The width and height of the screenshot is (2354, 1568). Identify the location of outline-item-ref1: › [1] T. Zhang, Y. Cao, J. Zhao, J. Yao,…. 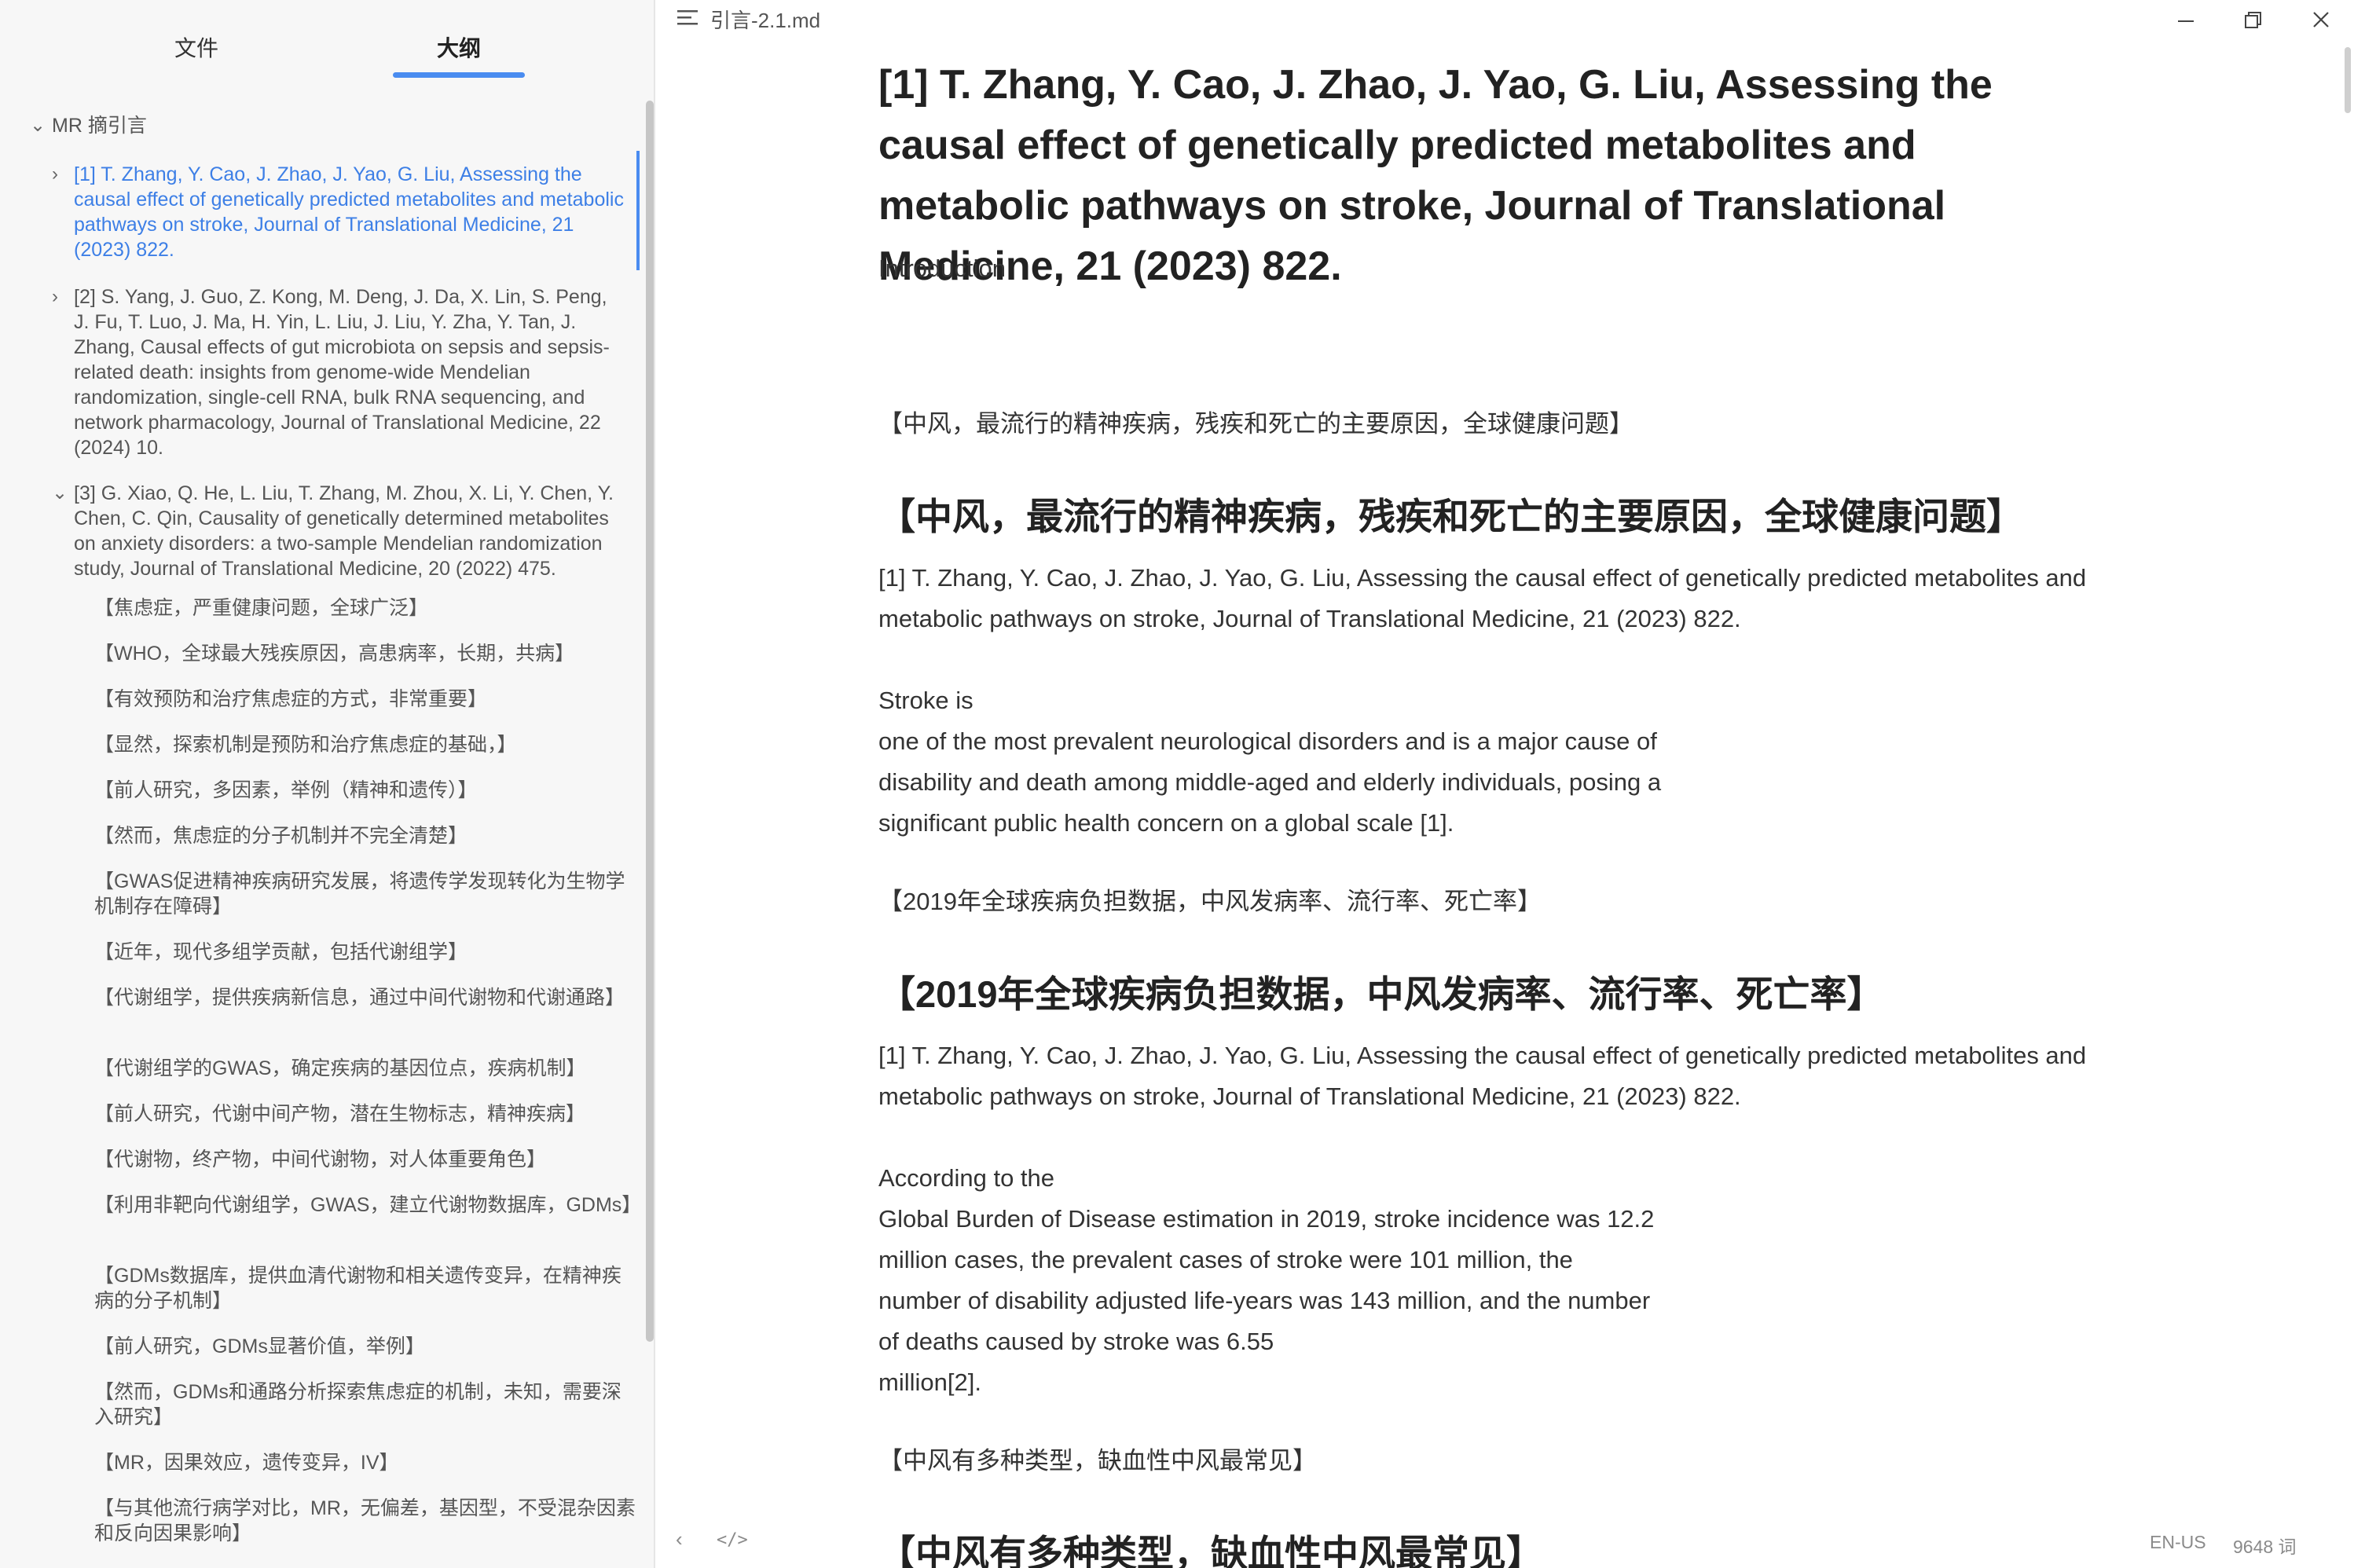
(338, 212).